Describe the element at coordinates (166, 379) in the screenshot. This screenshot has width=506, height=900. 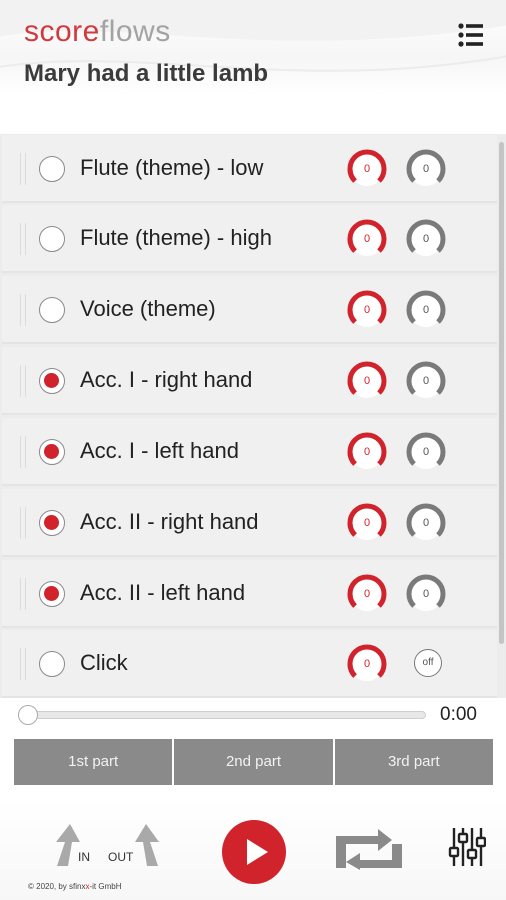
I see `track-label: Acc. I - right hand` at that location.